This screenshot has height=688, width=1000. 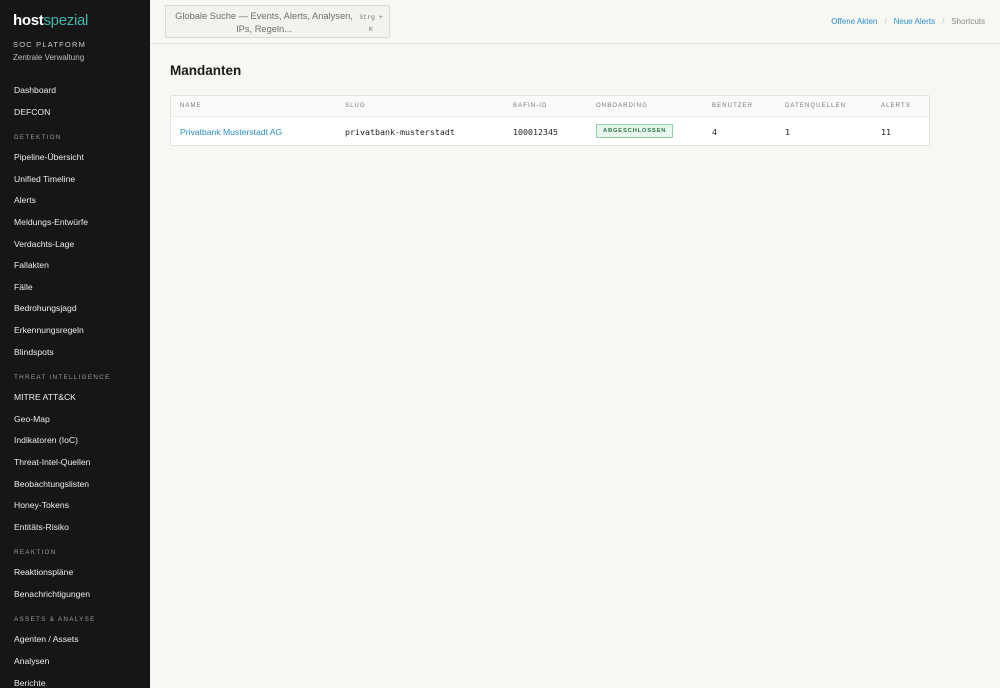 I want to click on sidebar-item-faelle: Fälle, so click(x=75, y=288).